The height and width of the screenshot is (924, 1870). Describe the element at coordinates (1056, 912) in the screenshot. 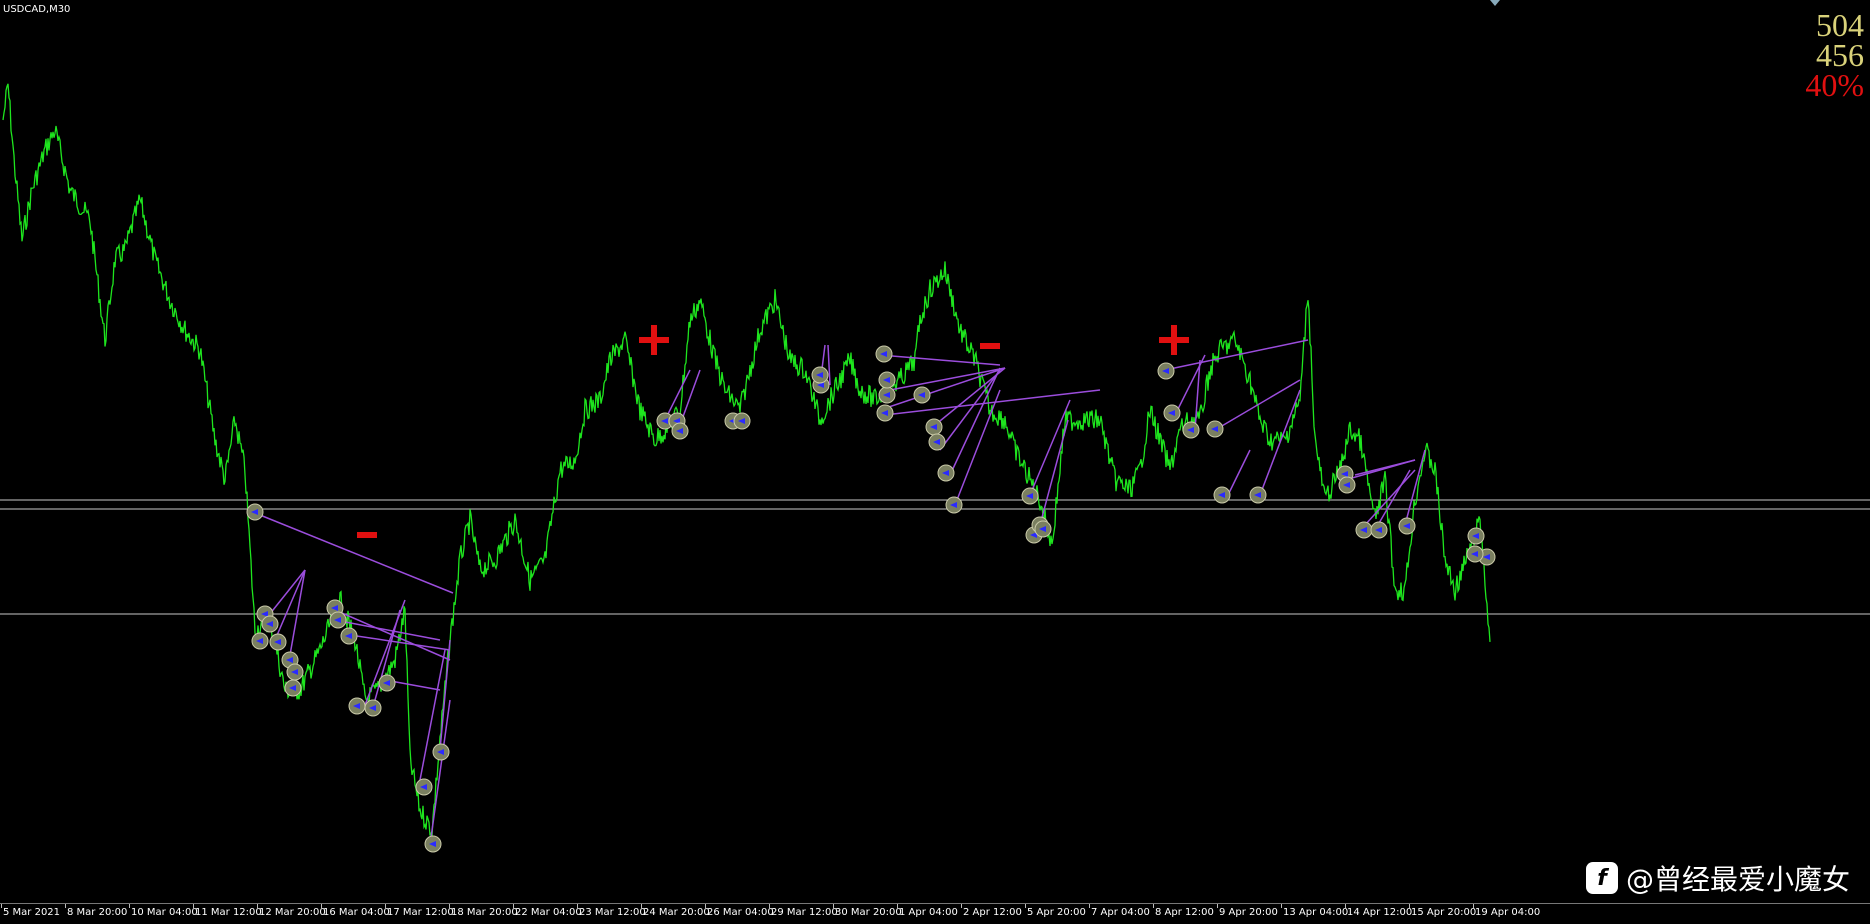

I see `time-label: 5 Apr 20:00` at that location.